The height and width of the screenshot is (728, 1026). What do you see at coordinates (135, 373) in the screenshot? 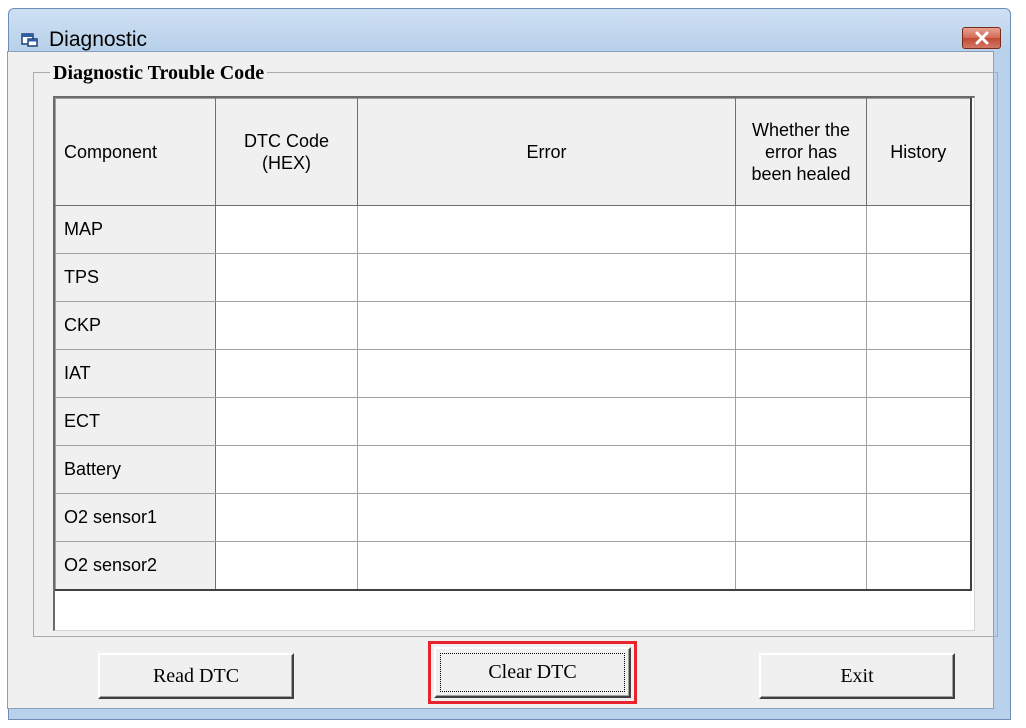
I see `component-cell: IAT` at bounding box center [135, 373].